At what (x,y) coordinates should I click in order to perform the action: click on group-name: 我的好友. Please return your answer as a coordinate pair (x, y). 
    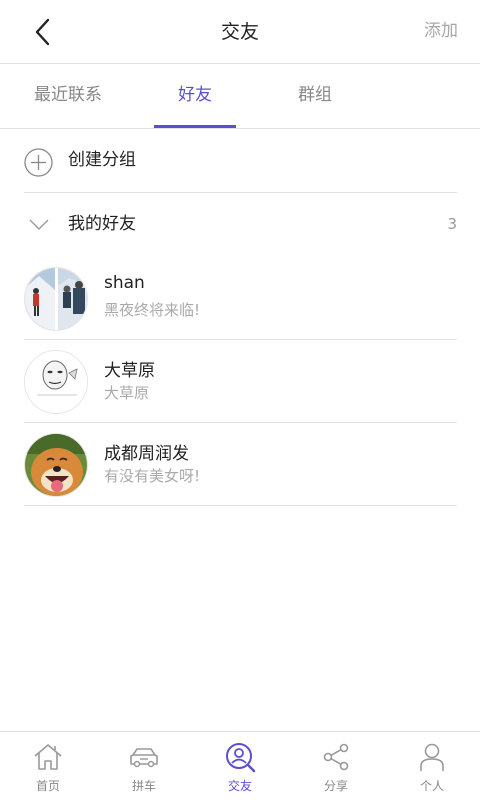
    Looking at the image, I should click on (102, 224).